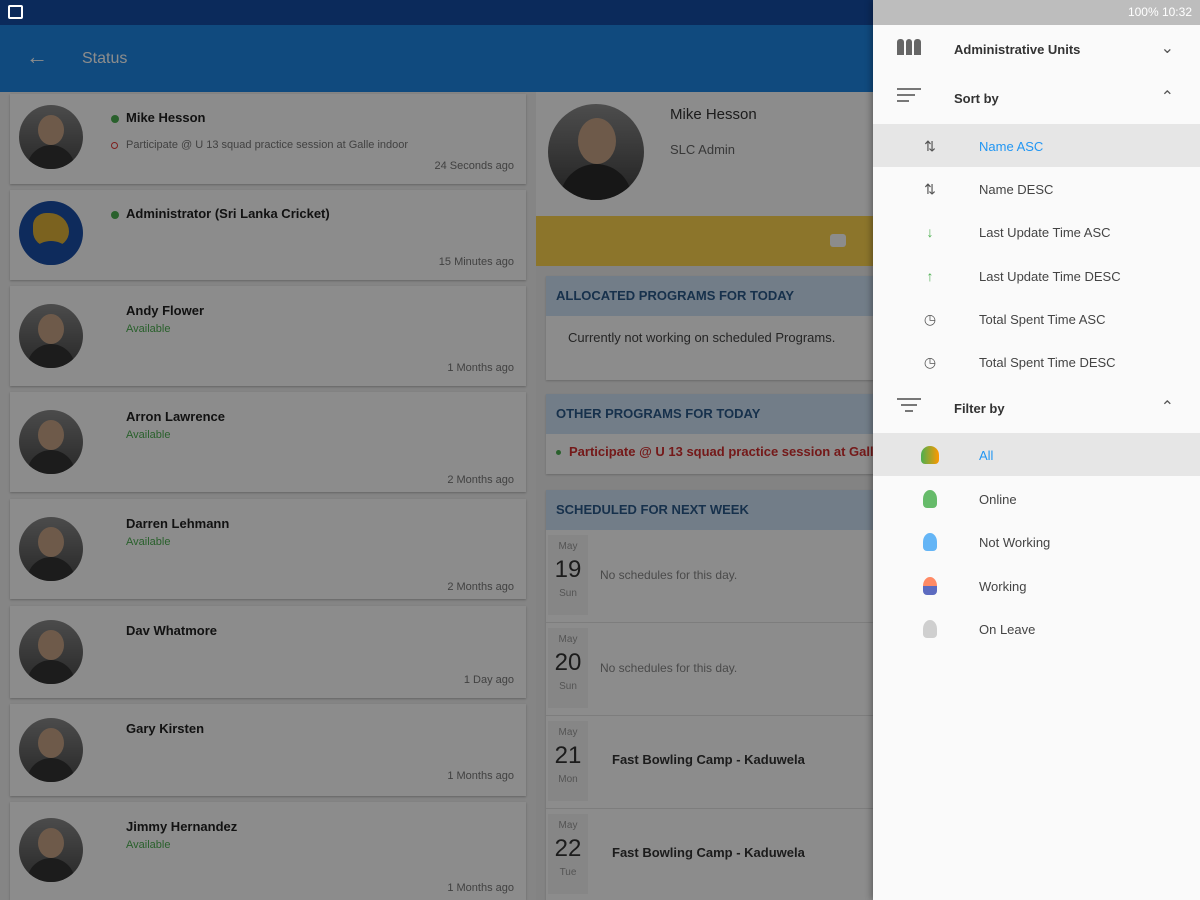 This screenshot has height=900, width=1200. Describe the element at coordinates (1050, 276) in the screenshot. I see `option-label: Last Update Time DESC` at that location.